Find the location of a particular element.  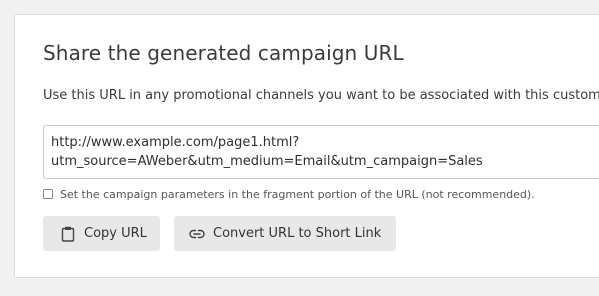

clipboard-icon is located at coordinates (68, 234).